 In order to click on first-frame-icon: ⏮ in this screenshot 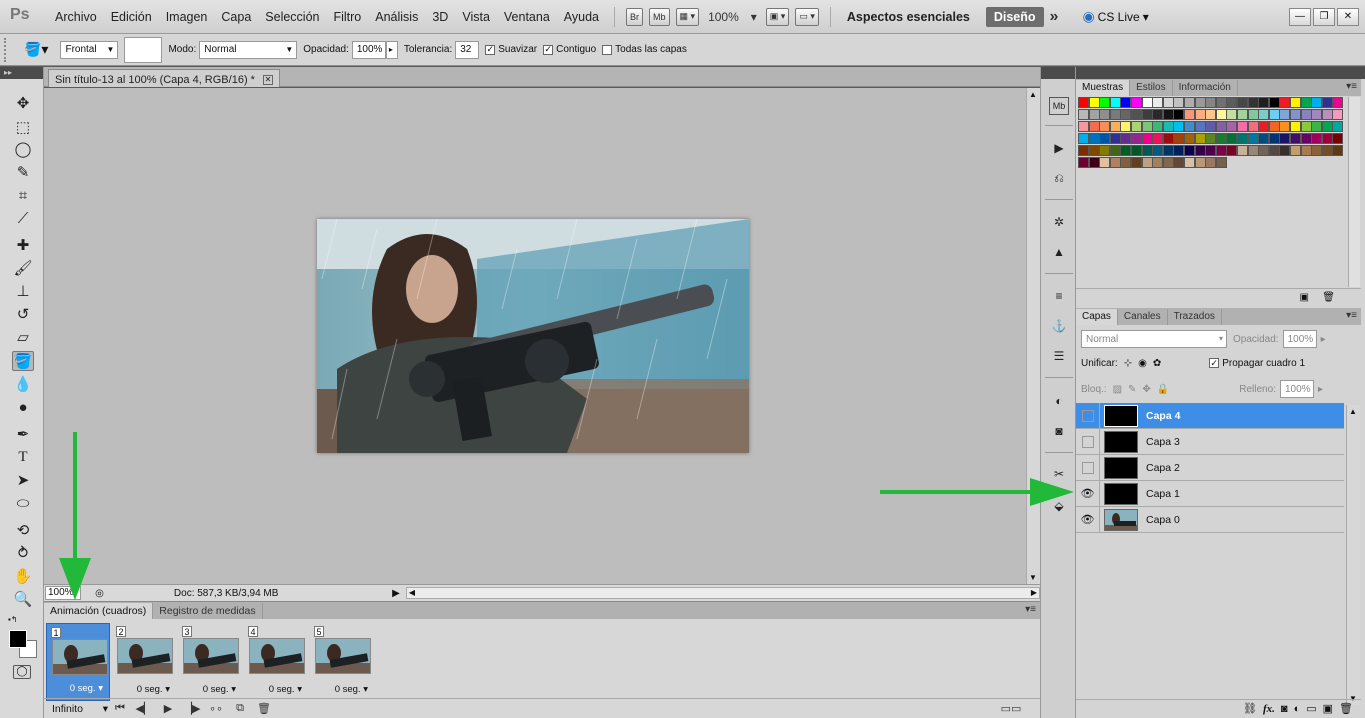, I will do `click(120, 709)`.